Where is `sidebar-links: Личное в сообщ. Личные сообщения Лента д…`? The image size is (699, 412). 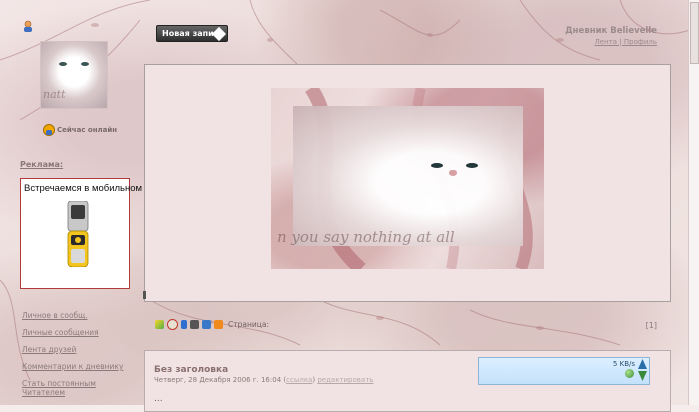 sidebar-links: Личное в сообщ. Личные сообщения Лента д… is located at coordinates (72, 358).